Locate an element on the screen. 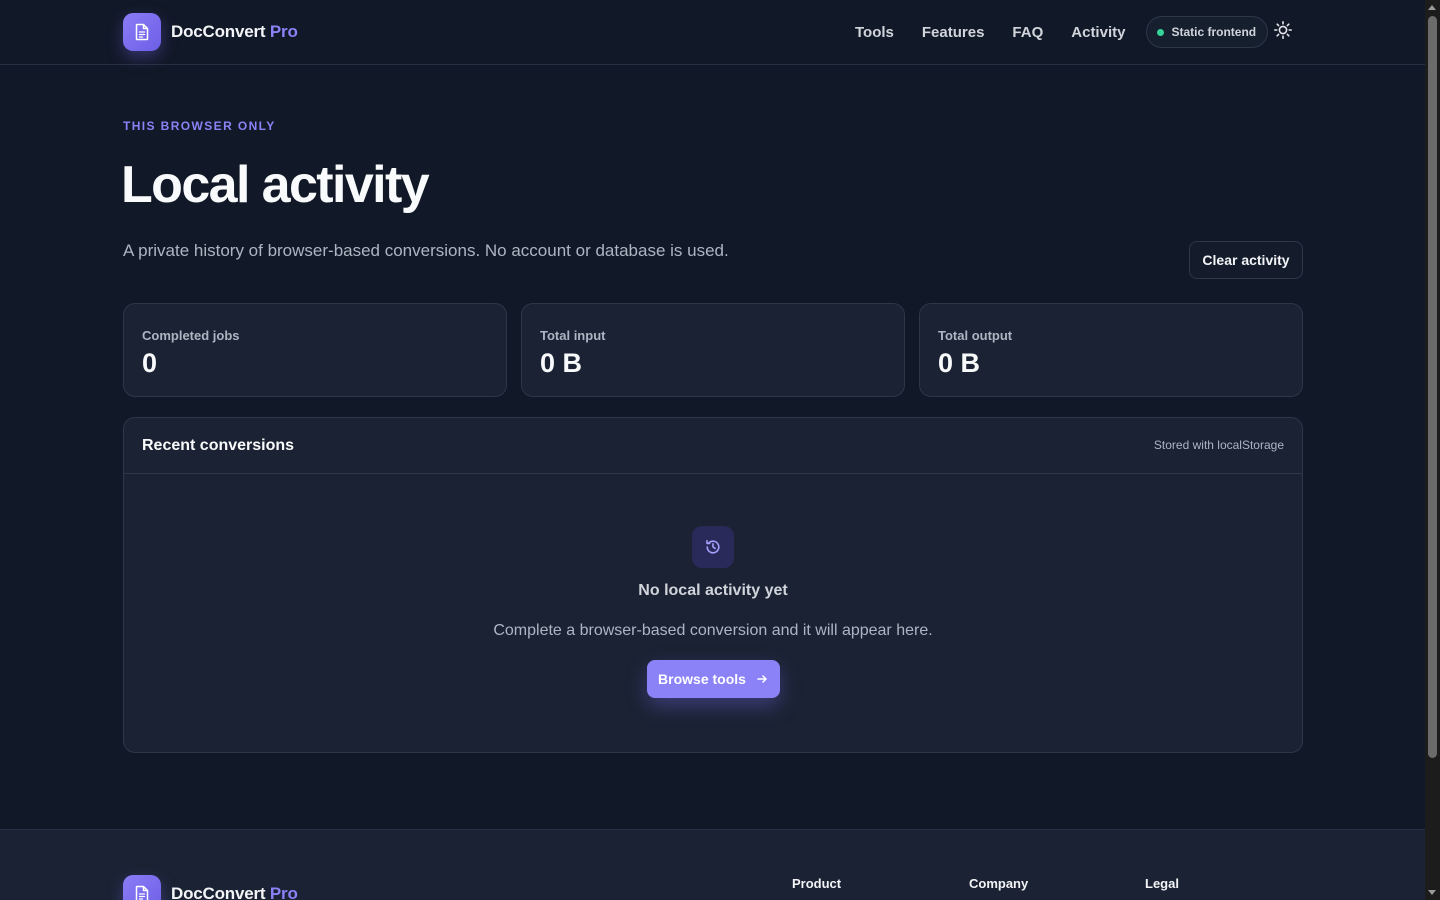  stat-value: 0 is located at coordinates (150, 363).